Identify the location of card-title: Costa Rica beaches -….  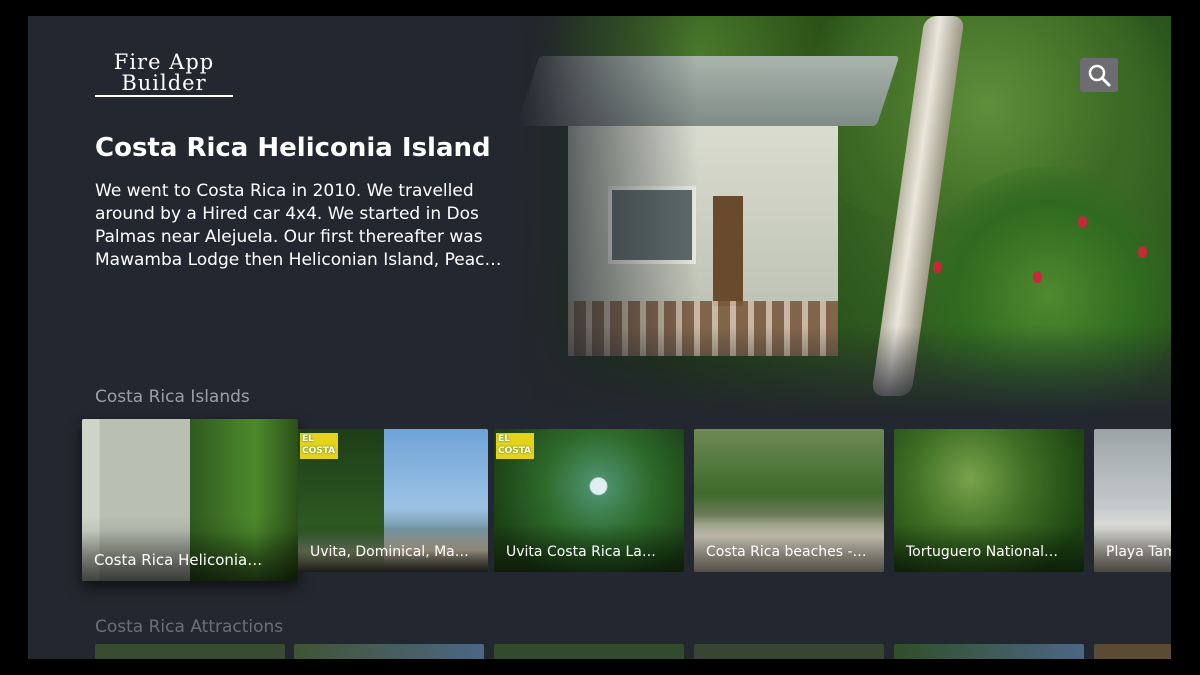
(789, 548).